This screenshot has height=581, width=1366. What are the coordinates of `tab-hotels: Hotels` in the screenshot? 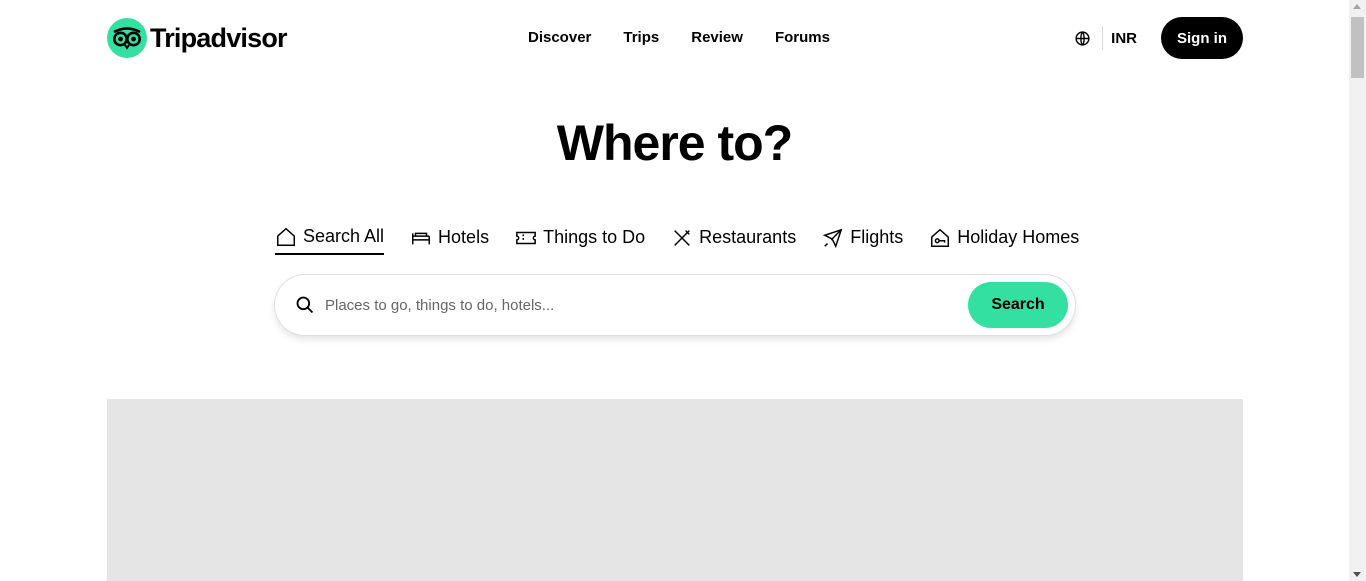 It's located at (449, 237).